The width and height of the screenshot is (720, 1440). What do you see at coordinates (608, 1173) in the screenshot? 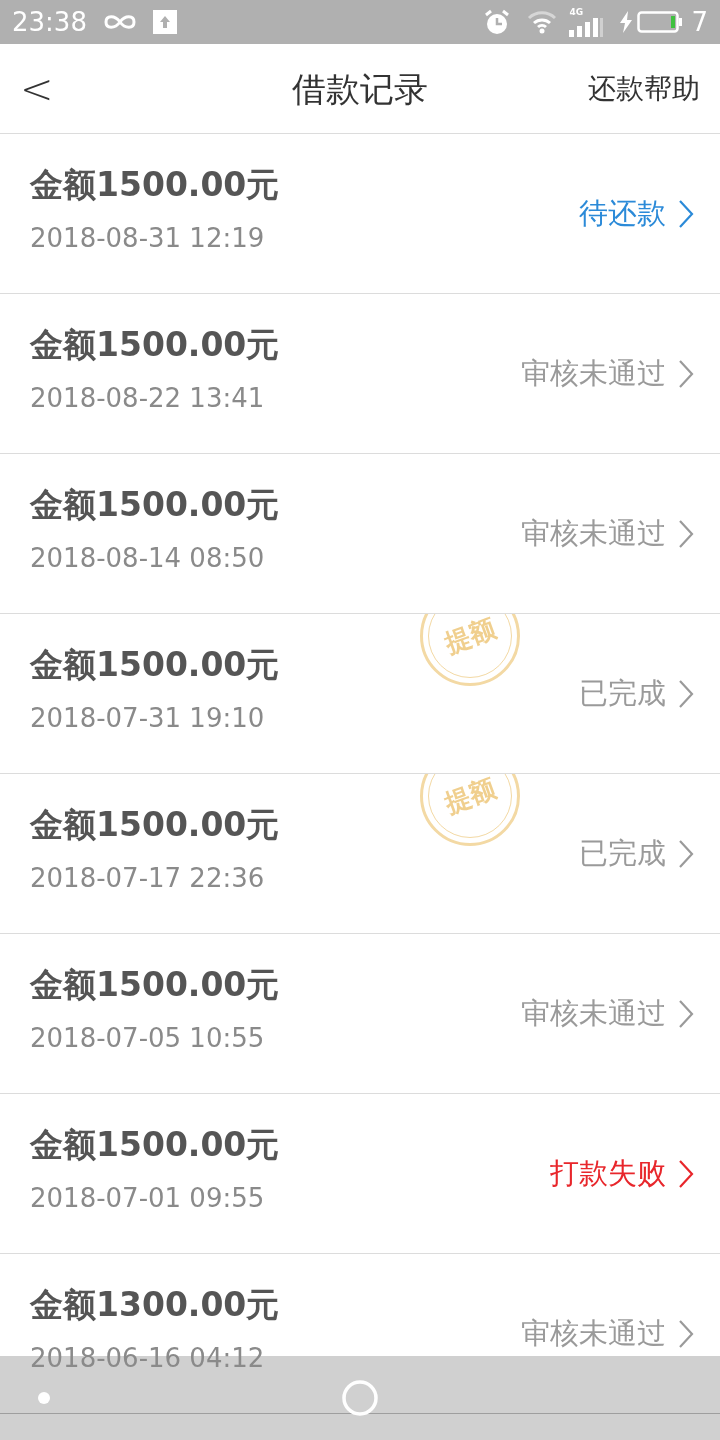
I see `loan-status: 打款失败` at bounding box center [608, 1173].